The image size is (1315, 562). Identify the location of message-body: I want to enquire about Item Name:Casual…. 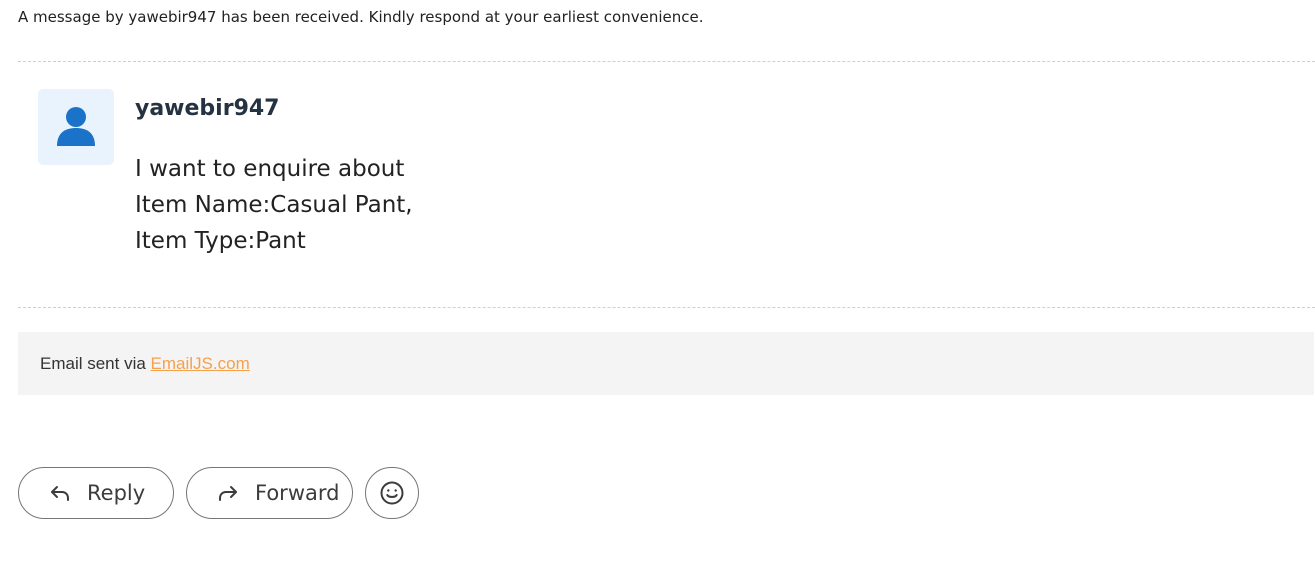
(274, 205).